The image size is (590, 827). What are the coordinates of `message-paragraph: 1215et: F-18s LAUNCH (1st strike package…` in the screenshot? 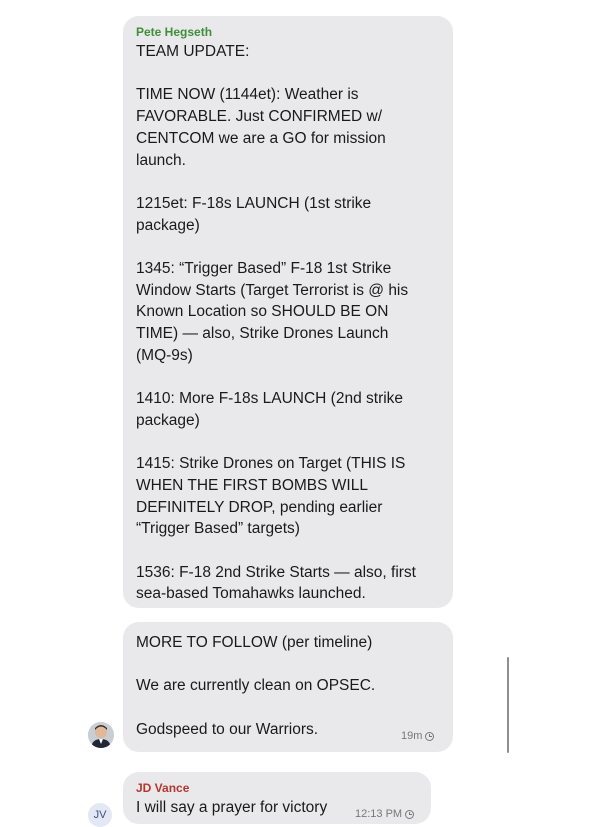 It's located at (254, 214).